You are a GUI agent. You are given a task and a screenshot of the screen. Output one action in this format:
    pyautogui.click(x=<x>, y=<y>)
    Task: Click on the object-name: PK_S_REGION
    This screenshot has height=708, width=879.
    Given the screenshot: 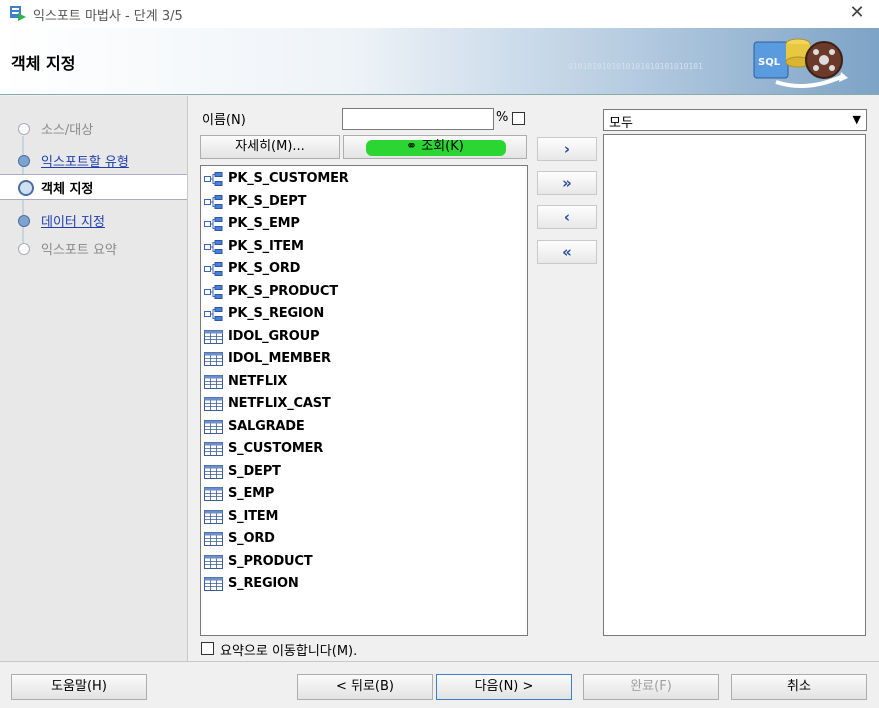 What is the action you would take?
    pyautogui.click(x=276, y=313)
    